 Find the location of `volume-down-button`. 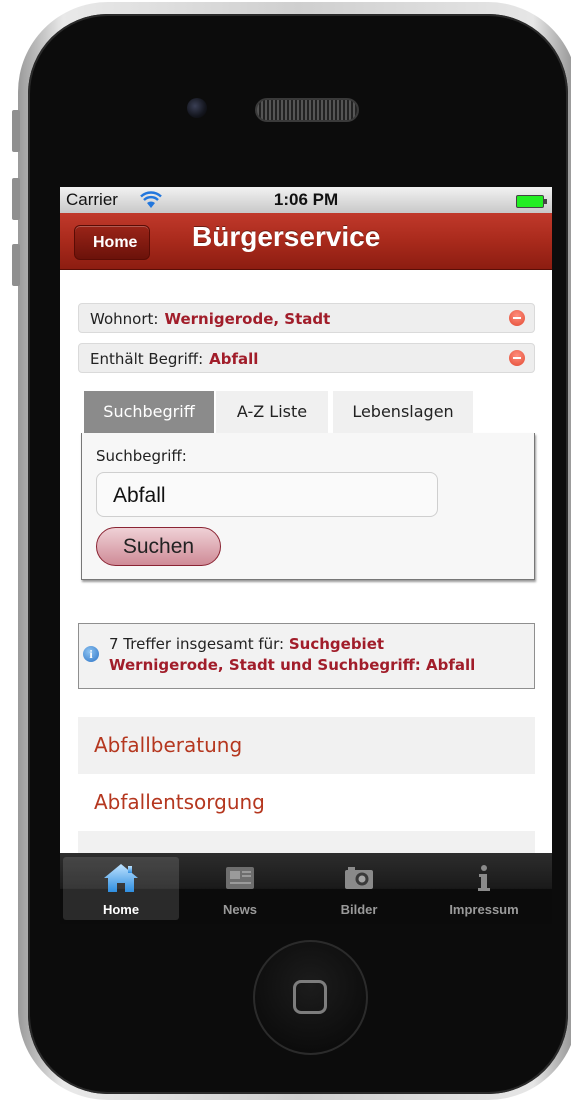

volume-down-button is located at coordinates (16, 265).